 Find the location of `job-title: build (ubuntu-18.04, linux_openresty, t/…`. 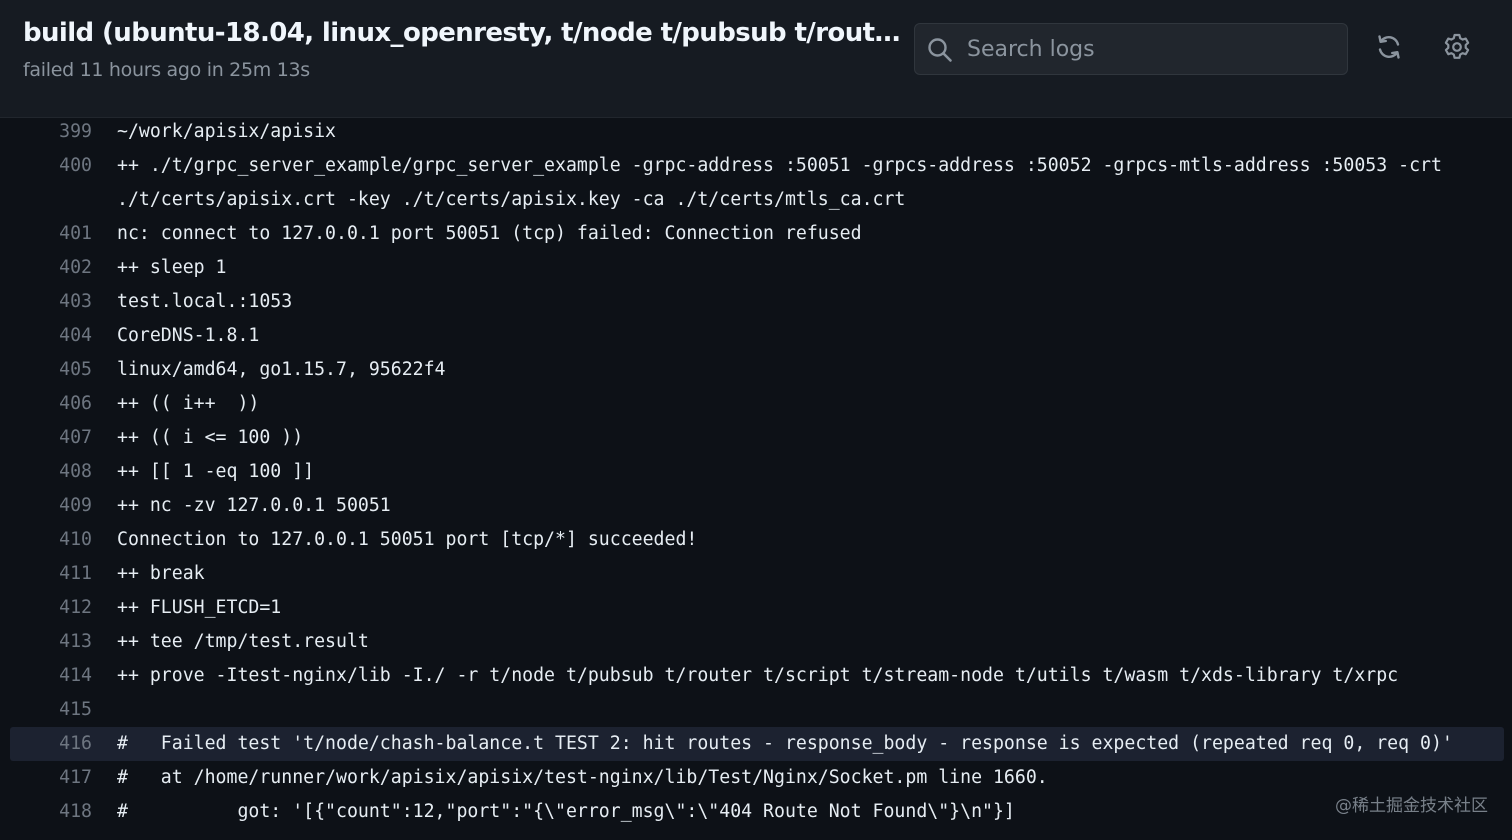

job-title: build (ubuntu-18.04, linux_openresty, t/… is located at coordinates (464, 33).